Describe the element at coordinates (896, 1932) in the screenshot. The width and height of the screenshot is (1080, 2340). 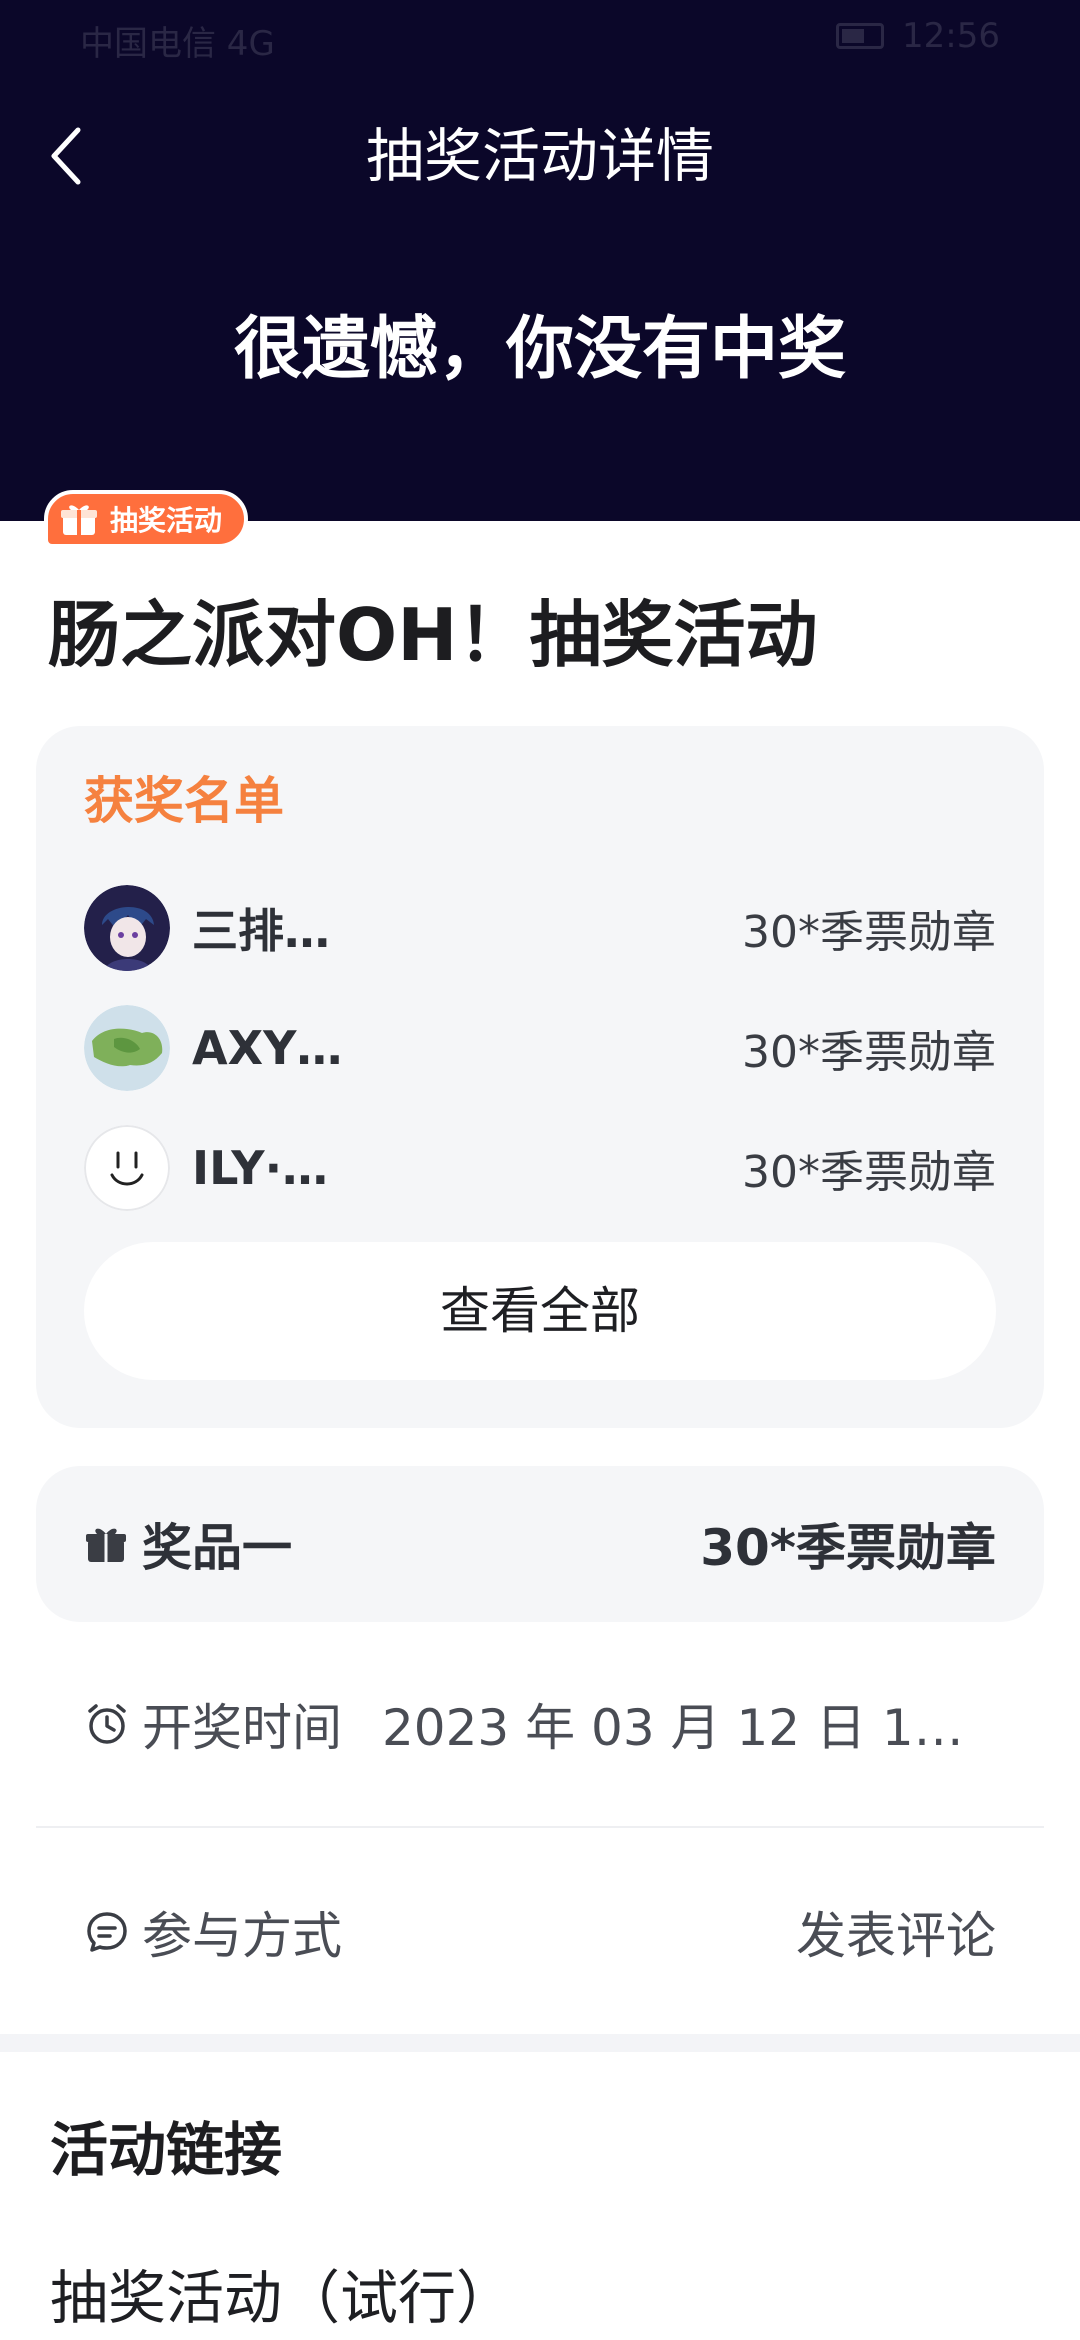
I see `post-comment-link: 发表评论` at that location.